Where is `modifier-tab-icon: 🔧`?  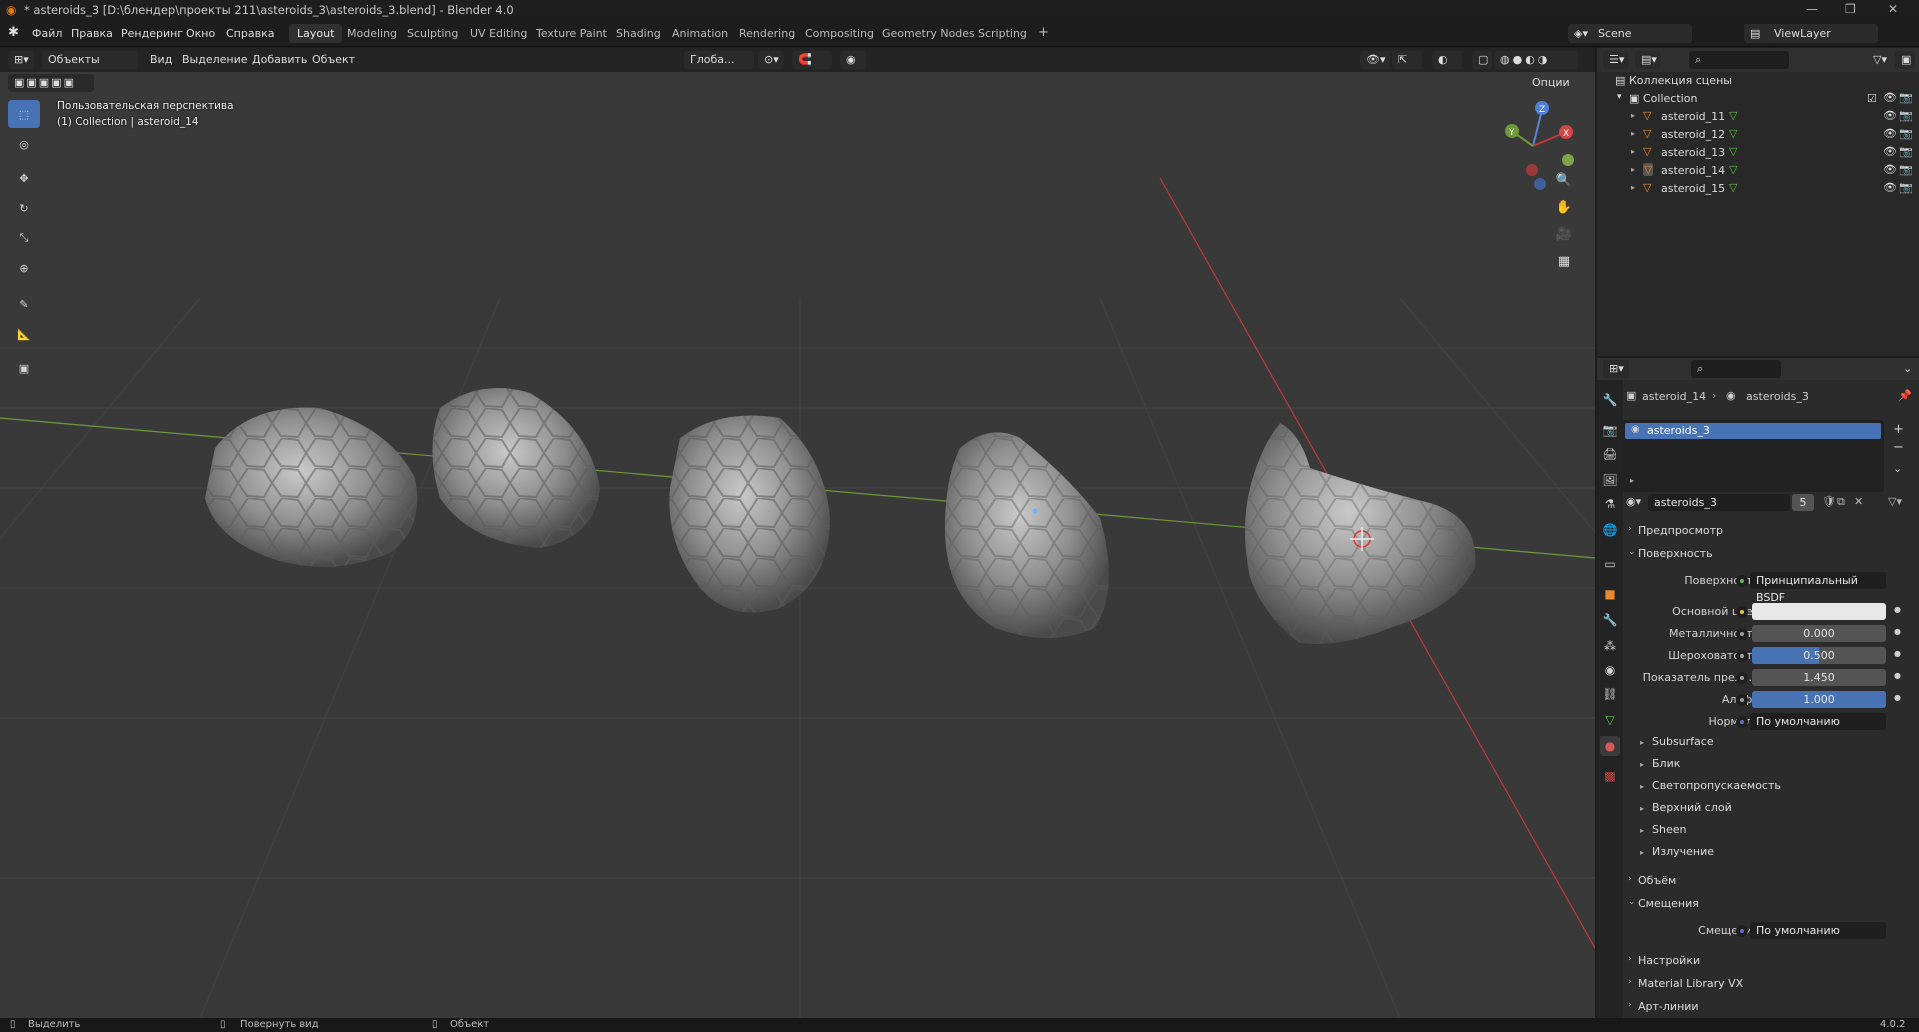 modifier-tab-icon: 🔧 is located at coordinates (1610, 620).